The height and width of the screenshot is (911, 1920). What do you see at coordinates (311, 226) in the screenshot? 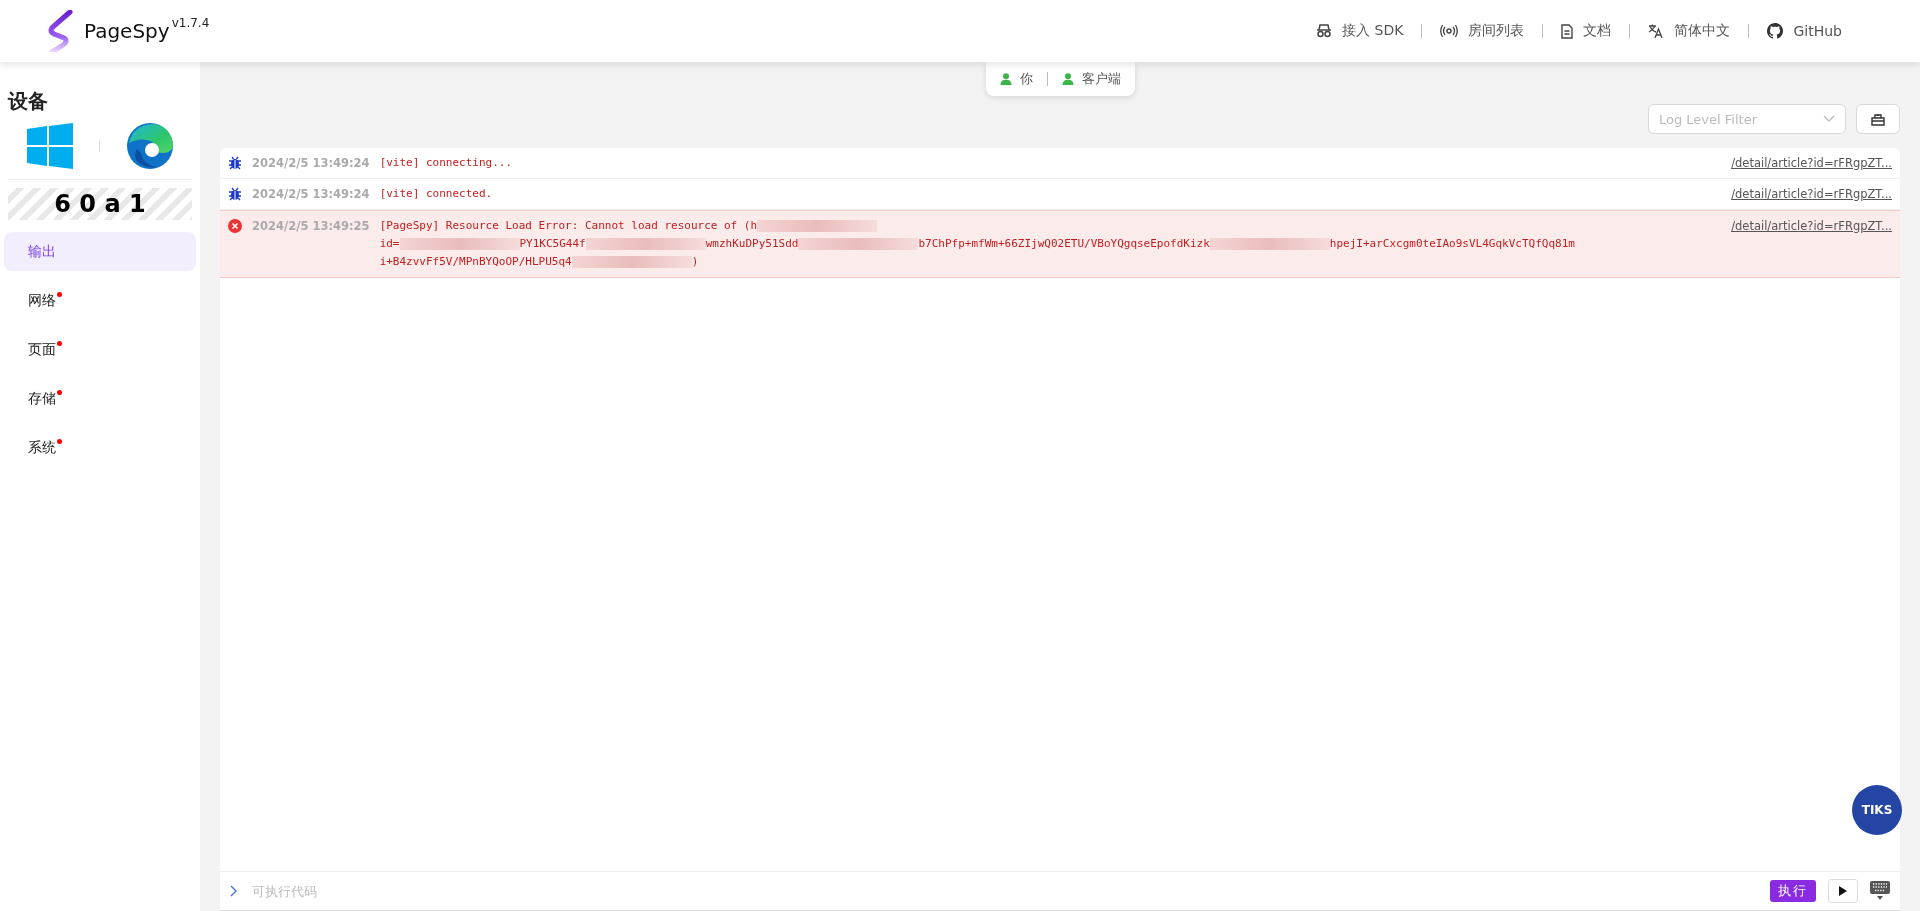
I see `log-time: 2024/2/5 13:49:25` at bounding box center [311, 226].